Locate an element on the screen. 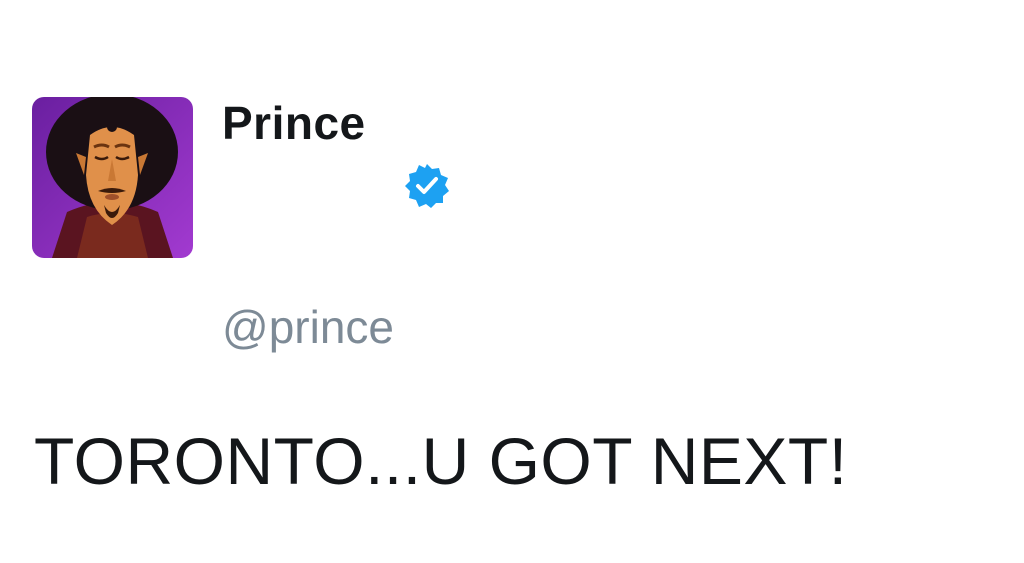  tweet-text: TORONTO...U GOT NEXT! is located at coordinates (441, 461).